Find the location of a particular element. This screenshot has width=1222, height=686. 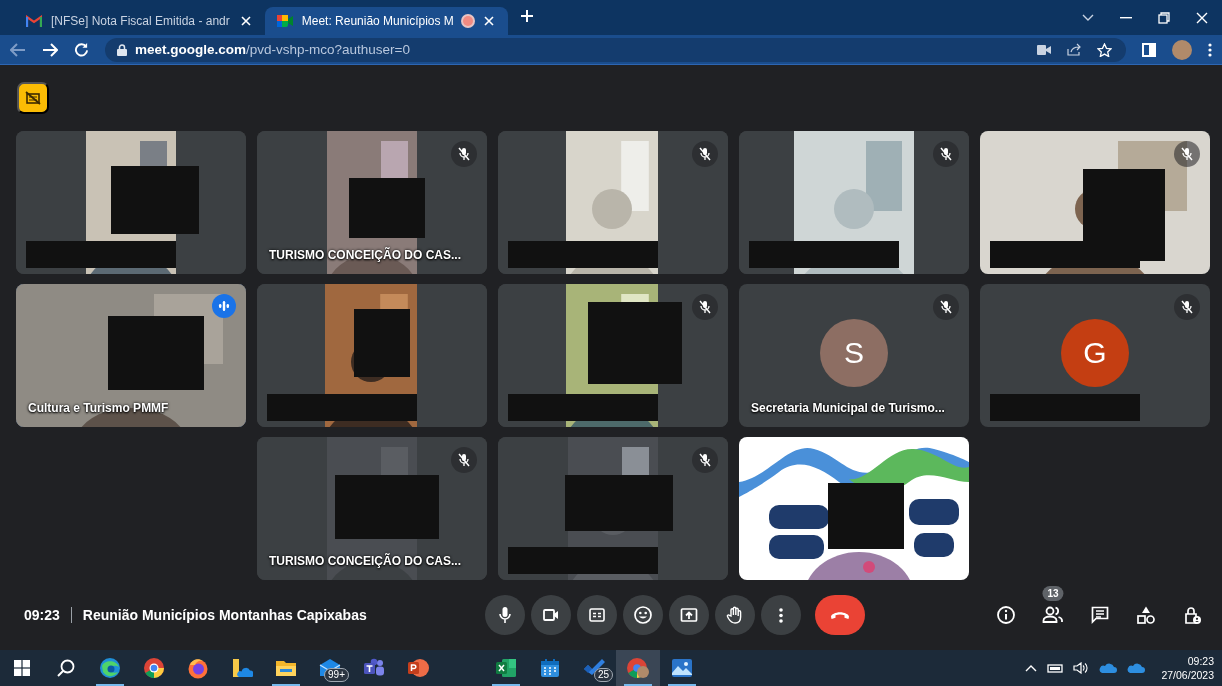

audio-bars-icon is located at coordinates (224, 306).